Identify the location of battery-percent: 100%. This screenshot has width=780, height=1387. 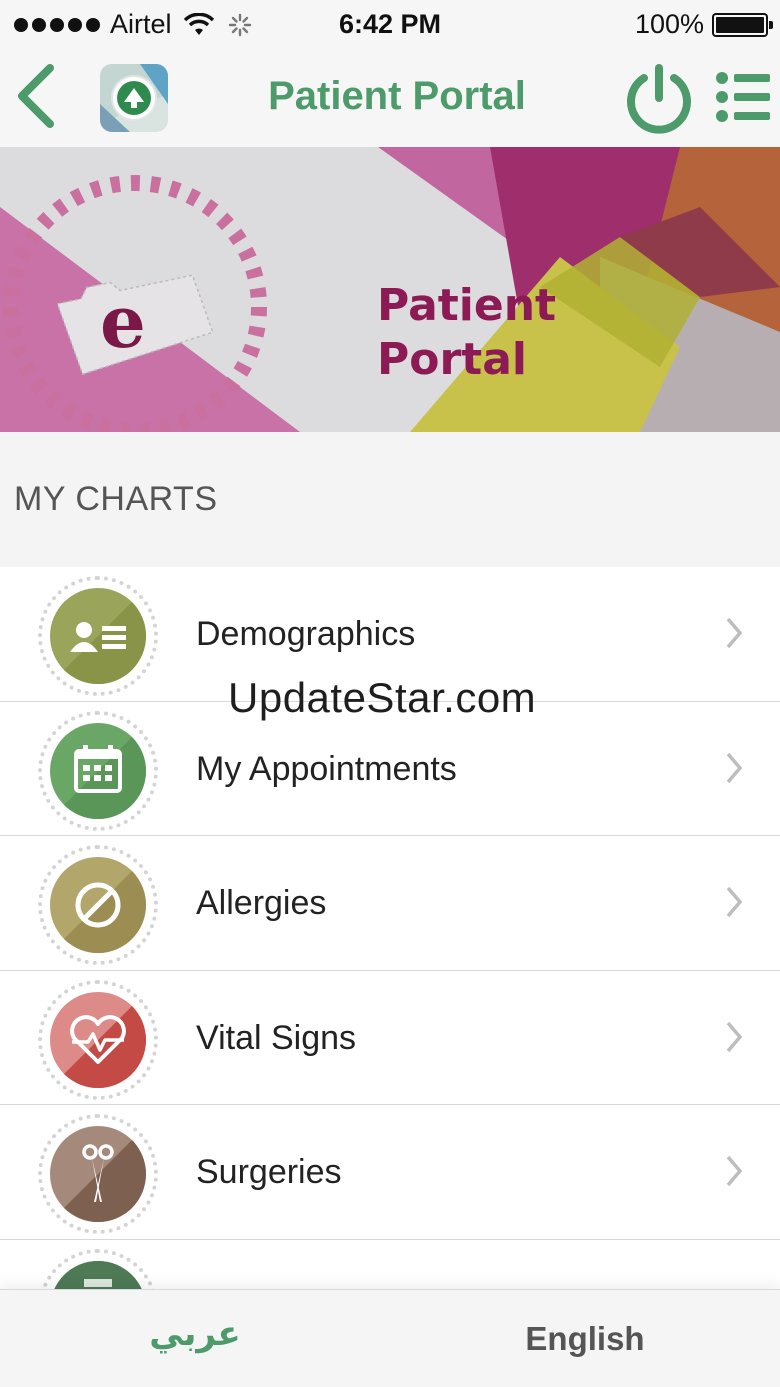
(669, 24).